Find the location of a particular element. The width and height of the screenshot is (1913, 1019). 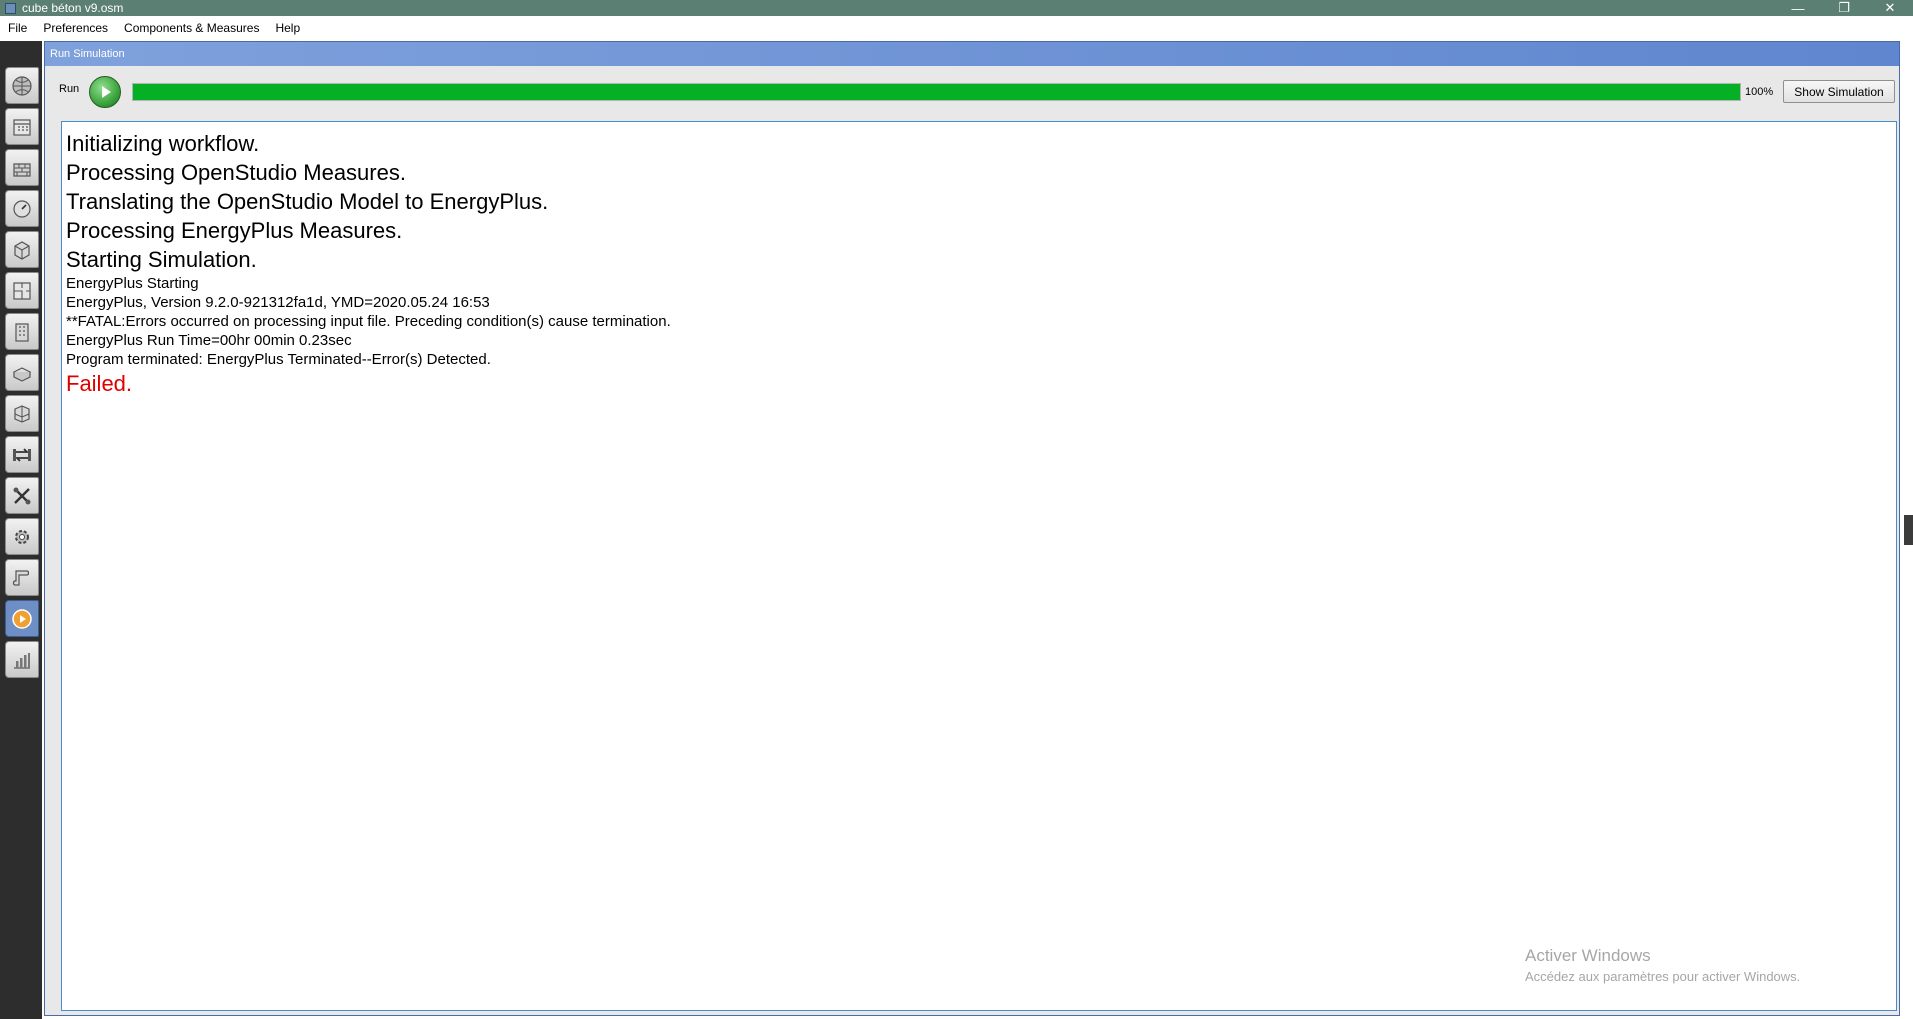

sidebar-item-thermal-zones is located at coordinates (22, 413).